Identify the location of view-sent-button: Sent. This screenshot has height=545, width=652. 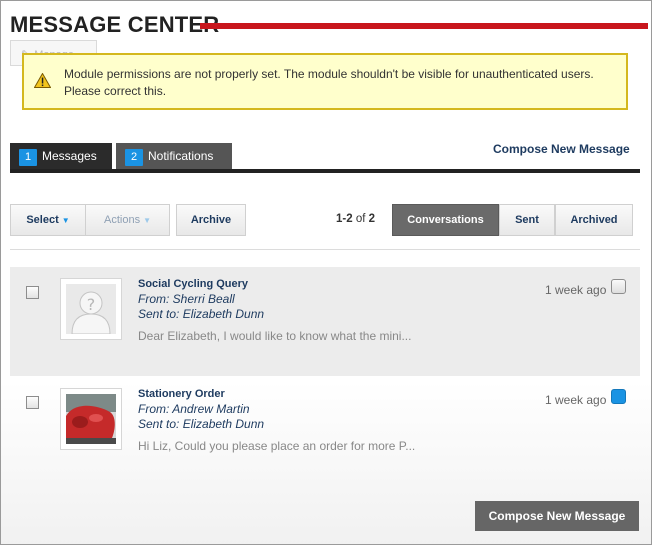
(527, 220).